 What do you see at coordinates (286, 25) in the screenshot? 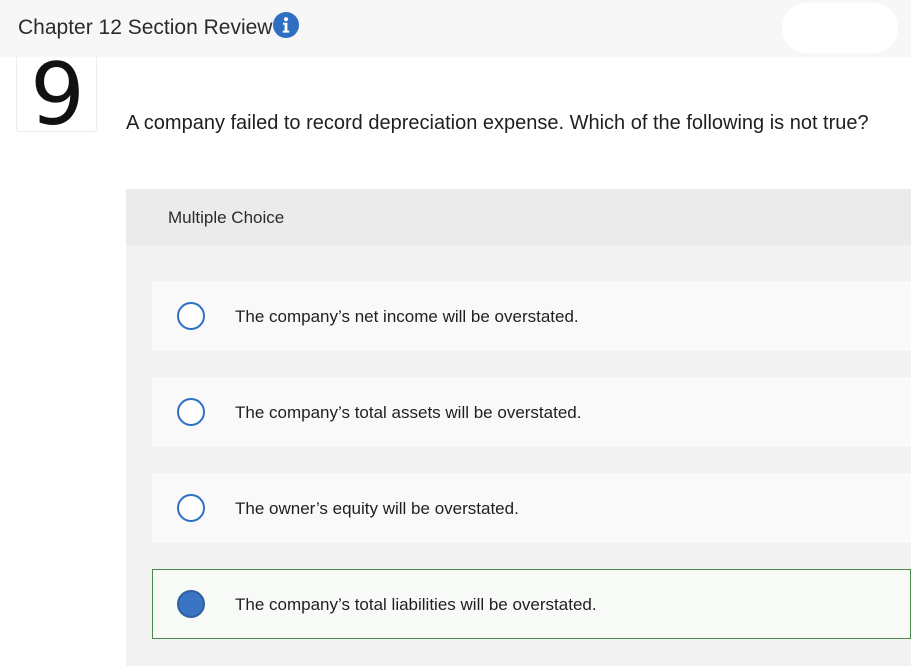
I see `info-icon` at bounding box center [286, 25].